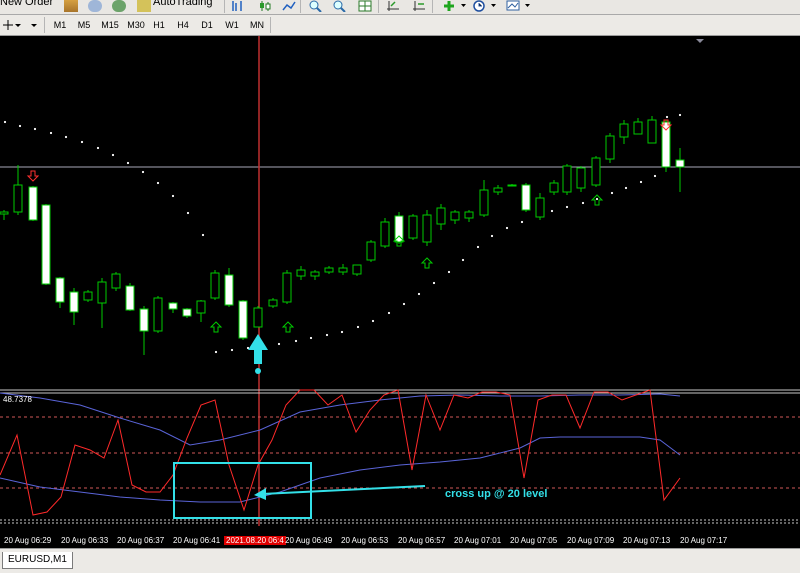 This screenshot has height=573, width=800. What do you see at coordinates (60, 25) in the screenshot?
I see `timeframe-m1: M1` at bounding box center [60, 25].